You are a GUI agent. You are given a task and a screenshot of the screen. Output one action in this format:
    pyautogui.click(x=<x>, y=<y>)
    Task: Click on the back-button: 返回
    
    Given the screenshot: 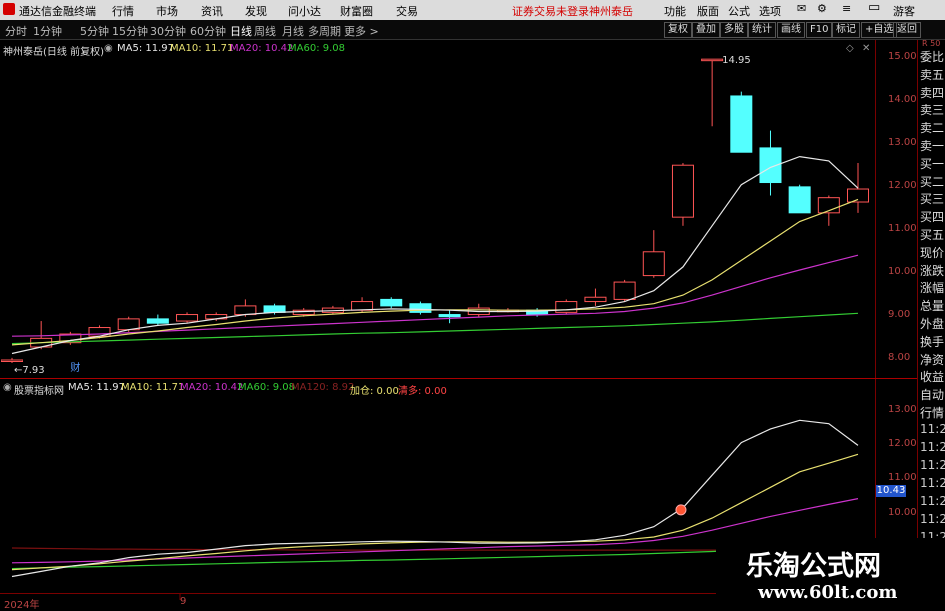 What is the action you would take?
    pyautogui.click(x=907, y=30)
    